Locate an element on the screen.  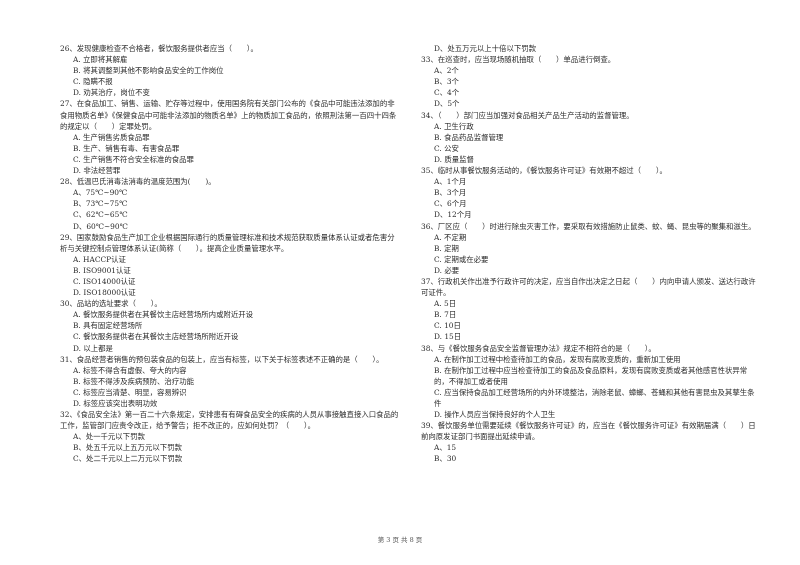
answer-option: C. 隐瞒不报 is located at coordinates (93, 82).